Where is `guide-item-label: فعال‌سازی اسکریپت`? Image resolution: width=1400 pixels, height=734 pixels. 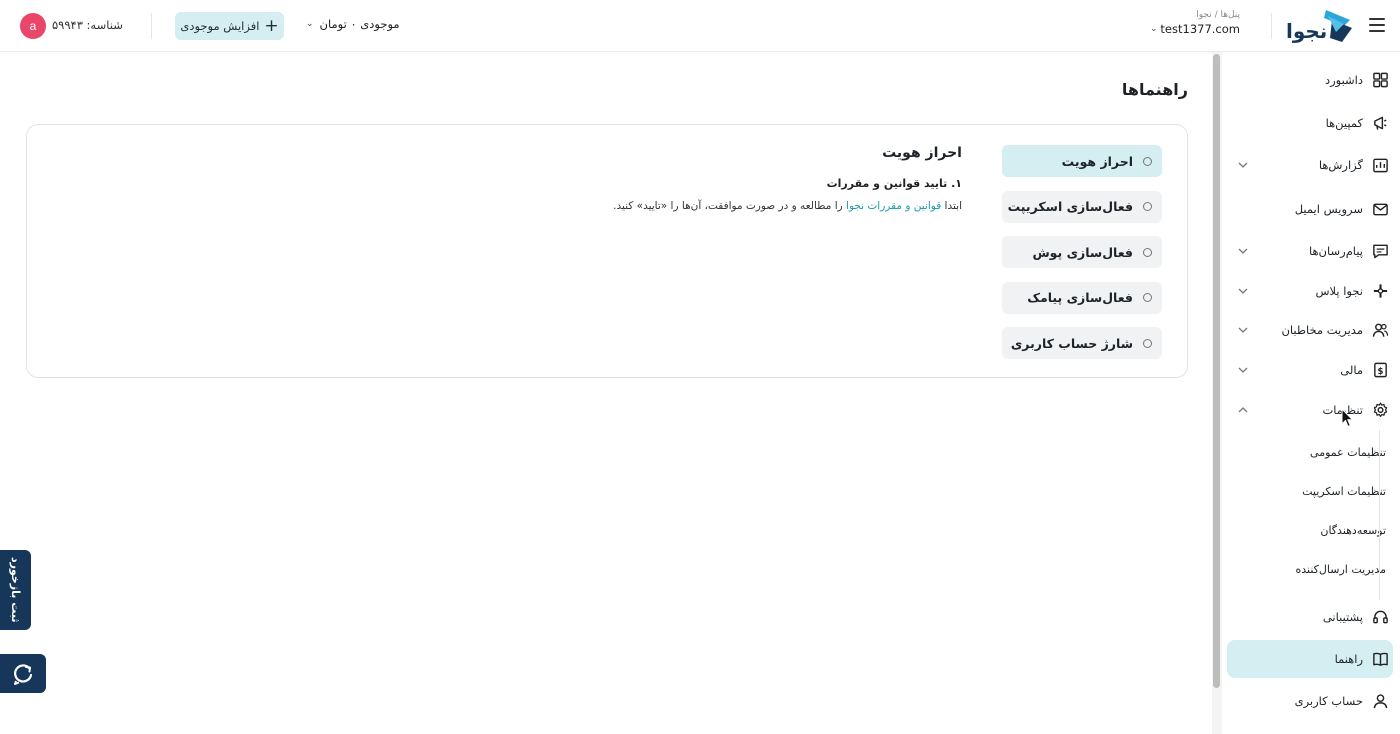
guide-item-label: فعال‌سازی اسکریپت is located at coordinates (1070, 206).